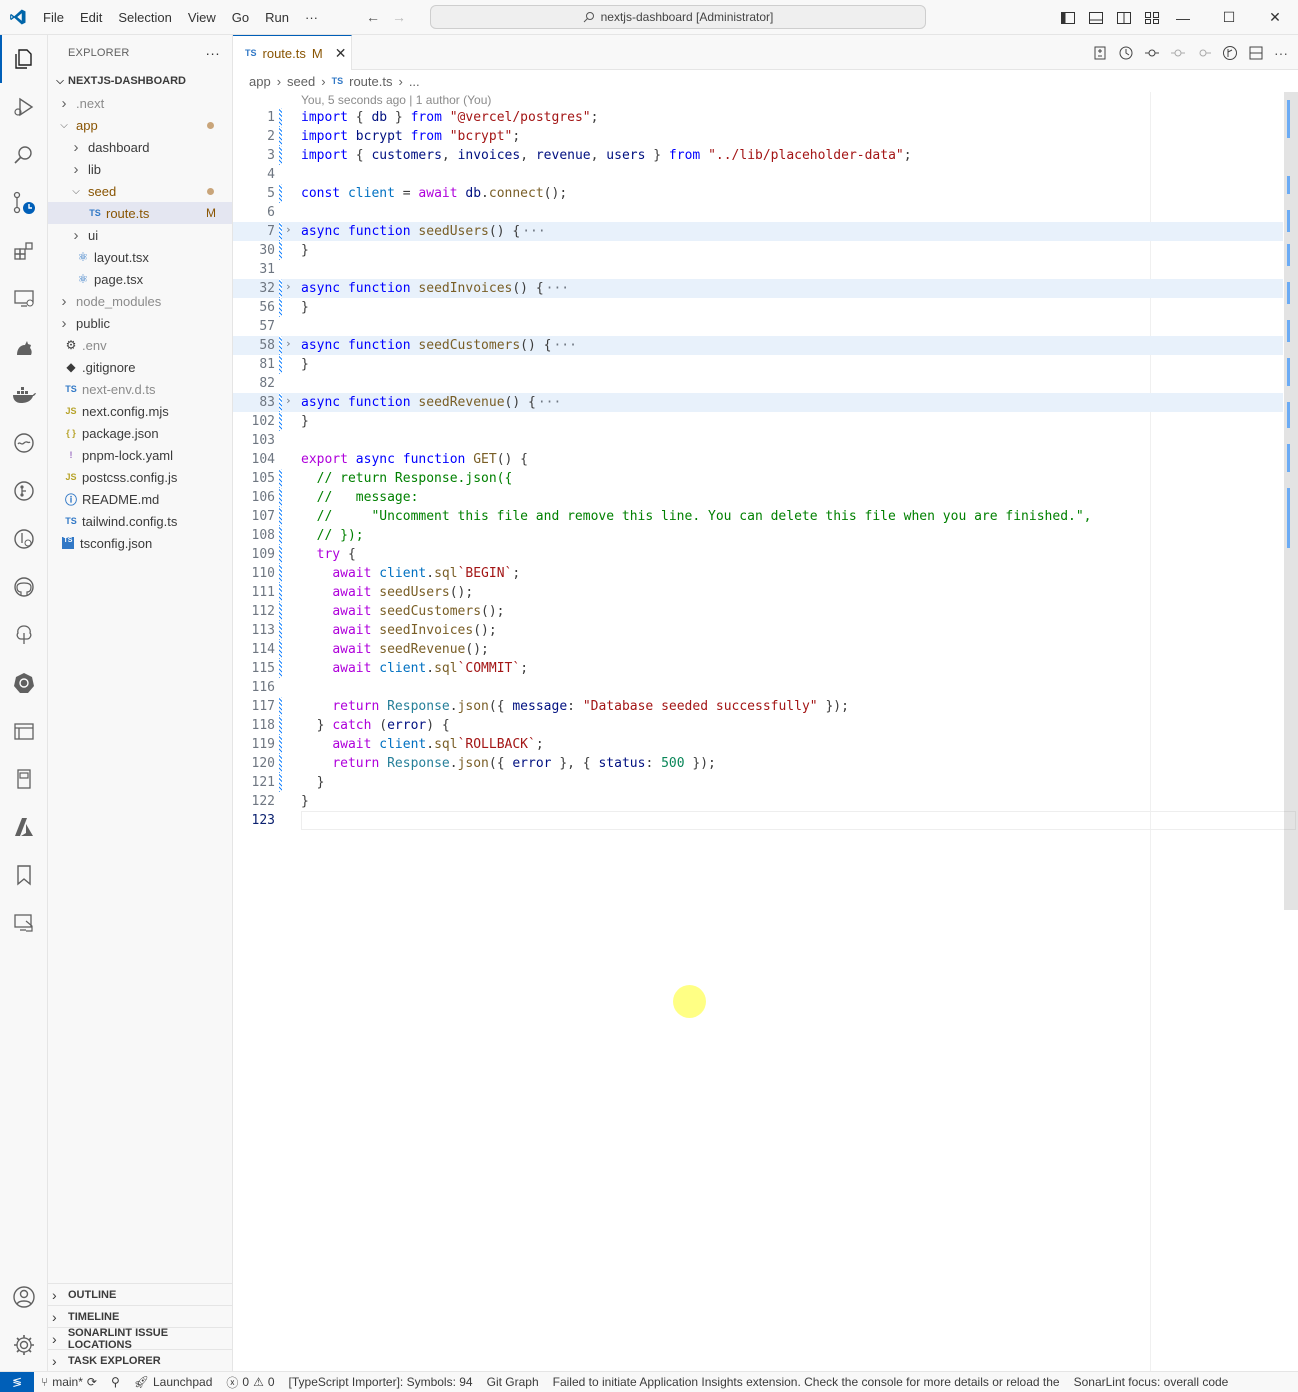  Describe the element at coordinates (240, 17) in the screenshot. I see `menu-go: Go` at that location.